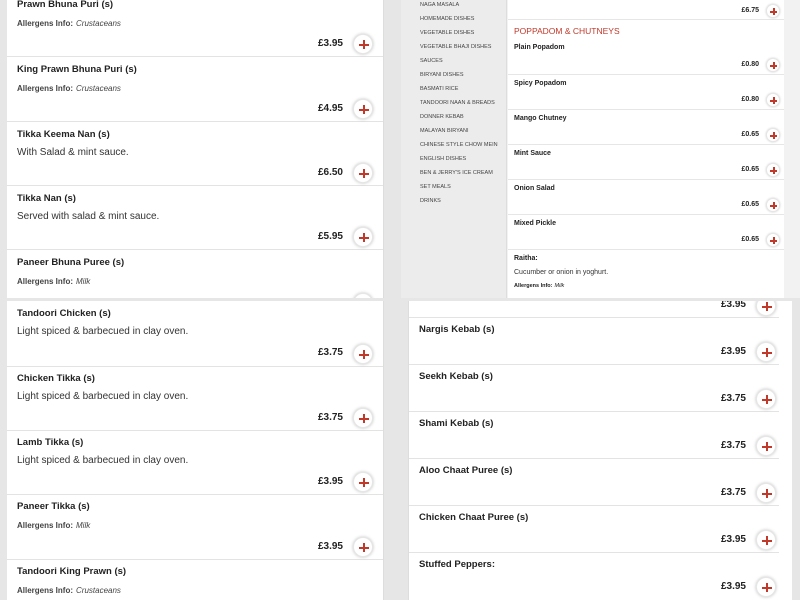  What do you see at coordinates (330, 236) in the screenshot?
I see `item-price: £5.95` at bounding box center [330, 236].